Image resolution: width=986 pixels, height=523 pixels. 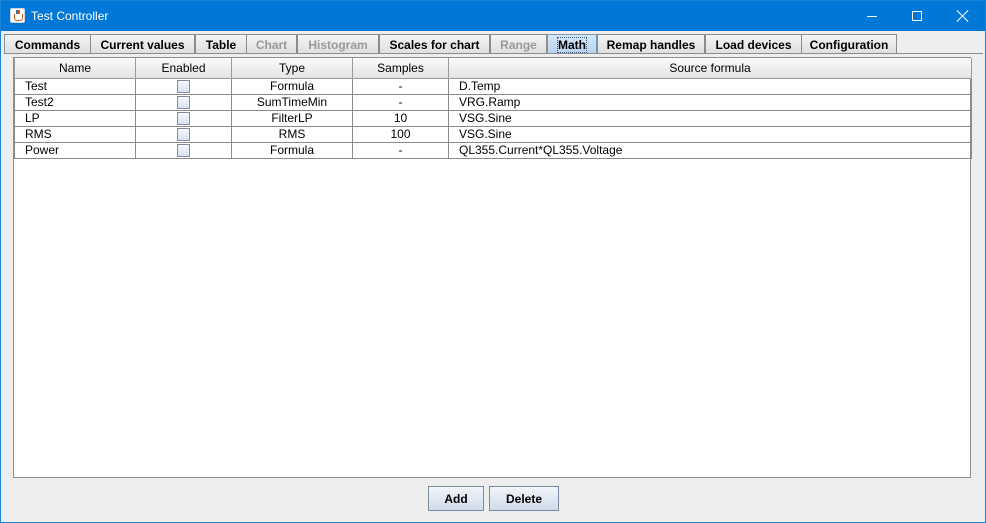 I want to click on tab-label: Range, so click(x=518, y=44).